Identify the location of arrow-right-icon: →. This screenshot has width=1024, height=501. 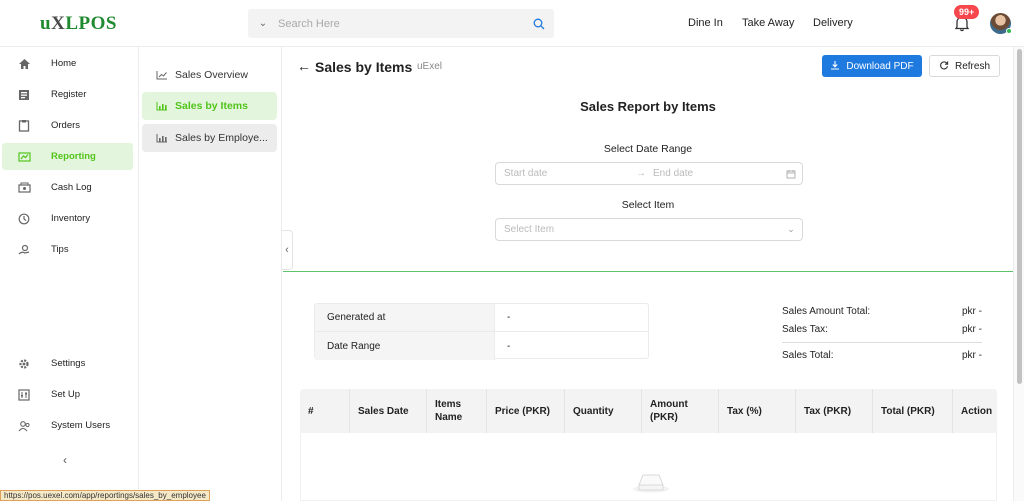
(641, 173).